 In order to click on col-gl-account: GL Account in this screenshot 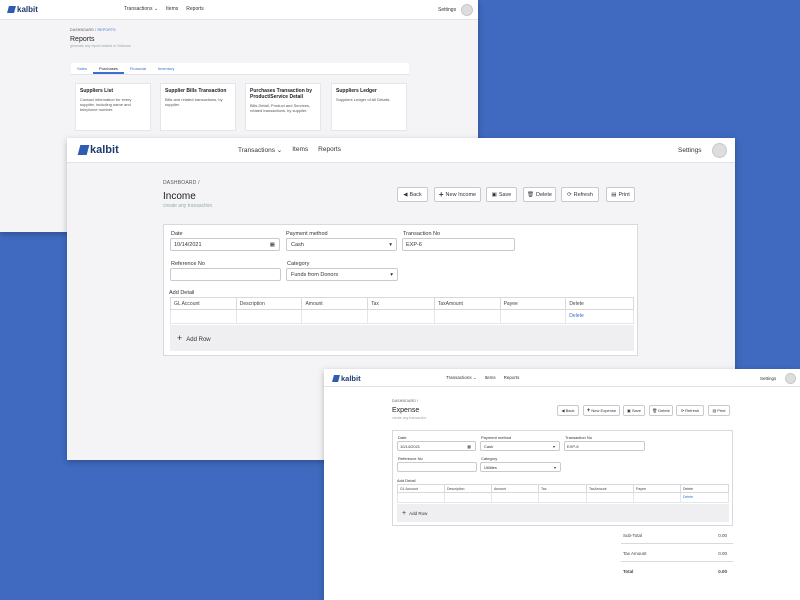, I will do `click(421, 488)`.